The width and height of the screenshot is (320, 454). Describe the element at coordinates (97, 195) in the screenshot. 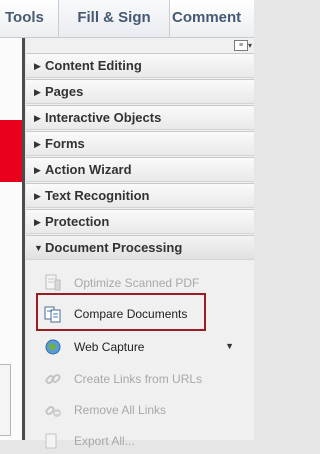

I see `section-label: Text Recognition` at that location.